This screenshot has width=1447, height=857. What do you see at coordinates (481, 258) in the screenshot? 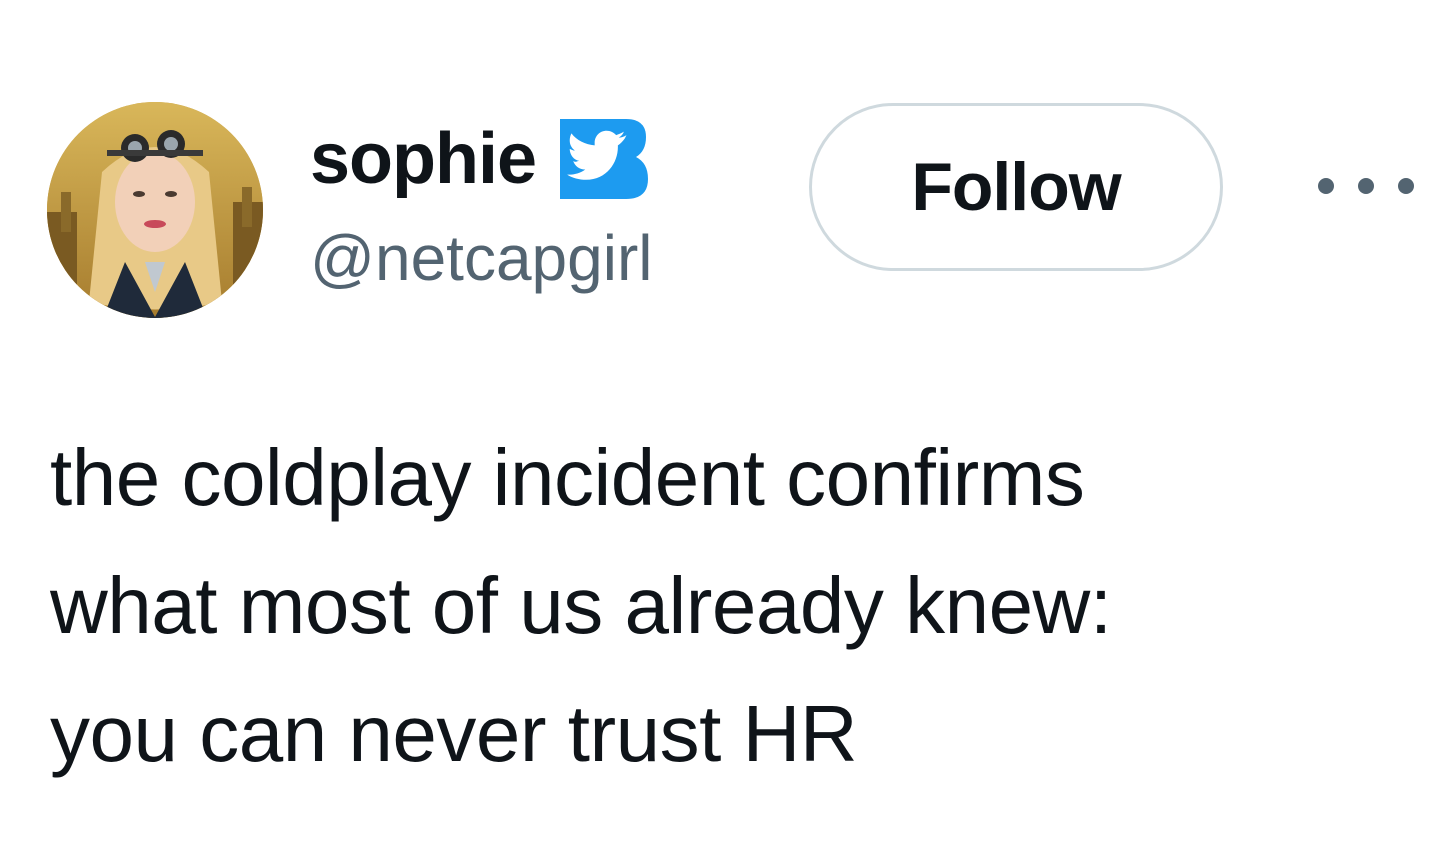
I see `author-handle: @netcapgirl` at bounding box center [481, 258].